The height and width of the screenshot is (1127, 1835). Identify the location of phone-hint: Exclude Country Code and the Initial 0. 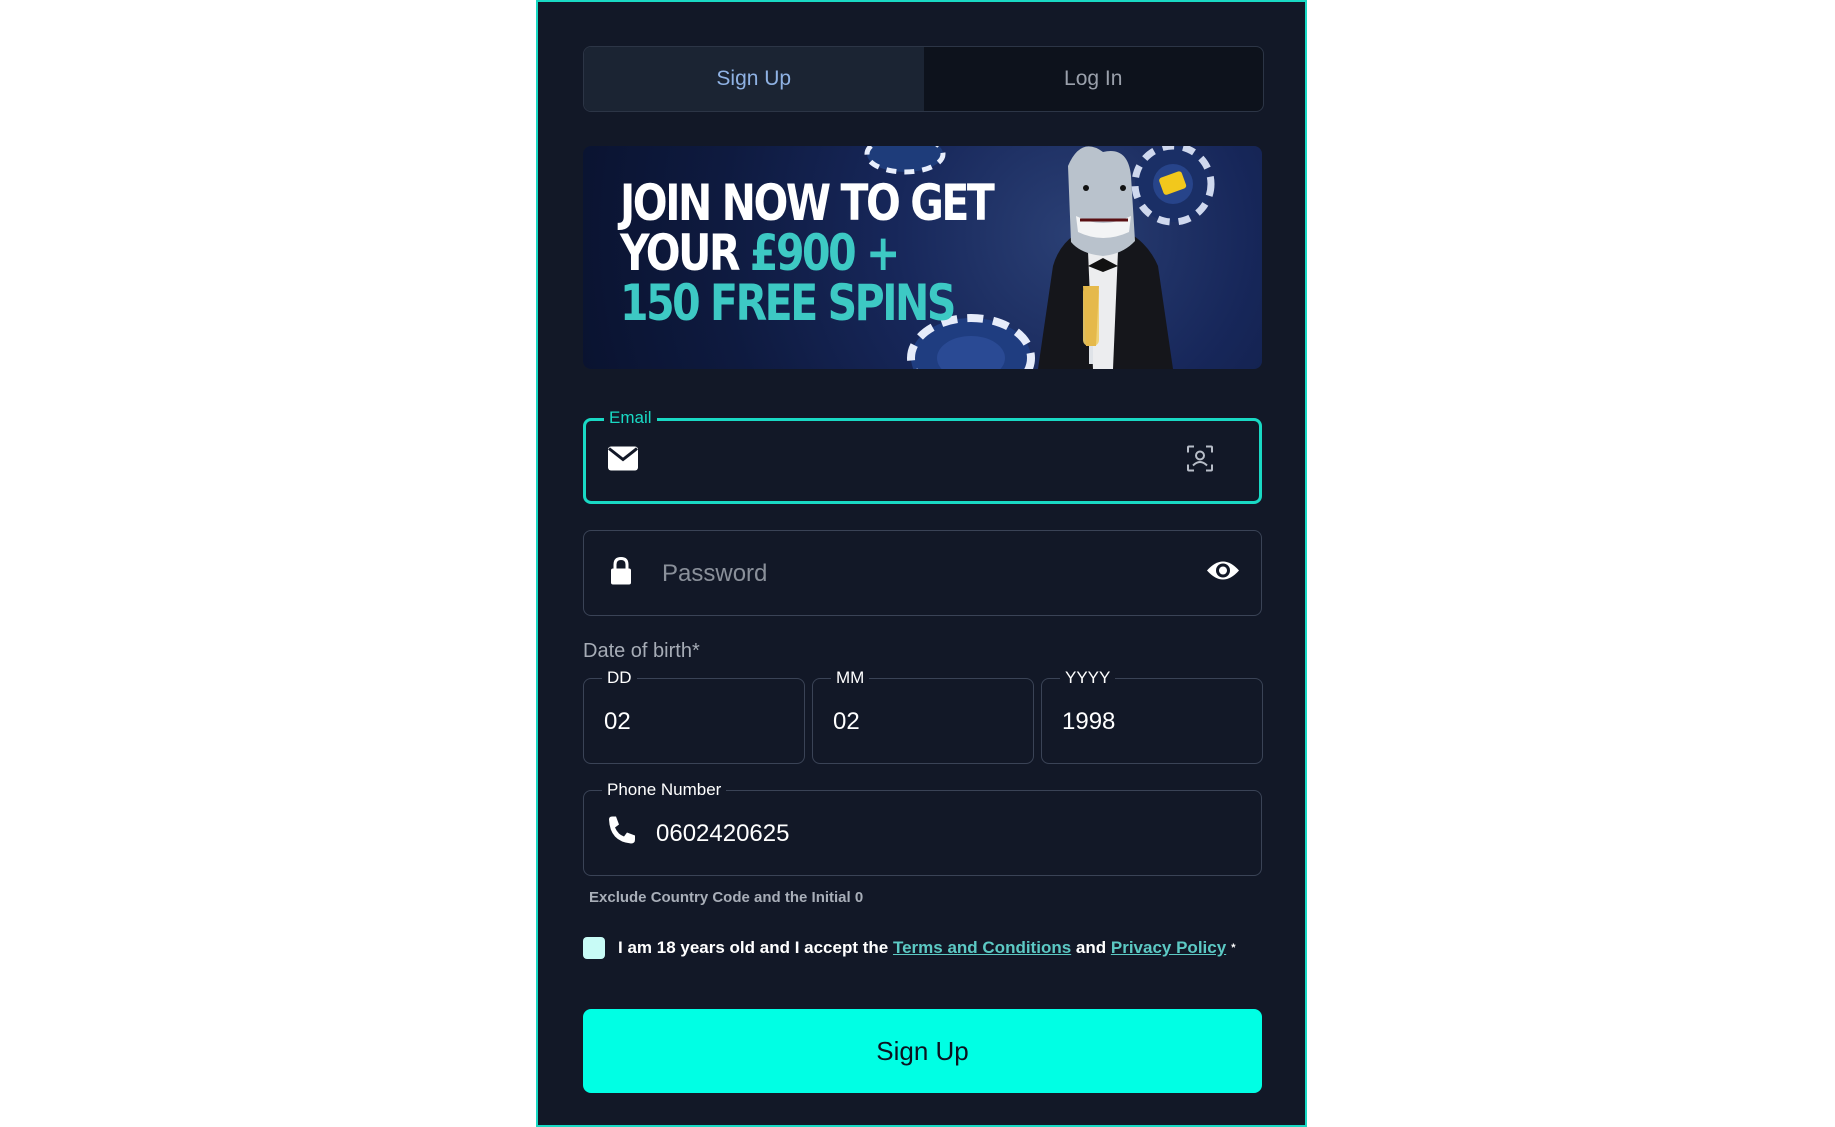
(726, 897).